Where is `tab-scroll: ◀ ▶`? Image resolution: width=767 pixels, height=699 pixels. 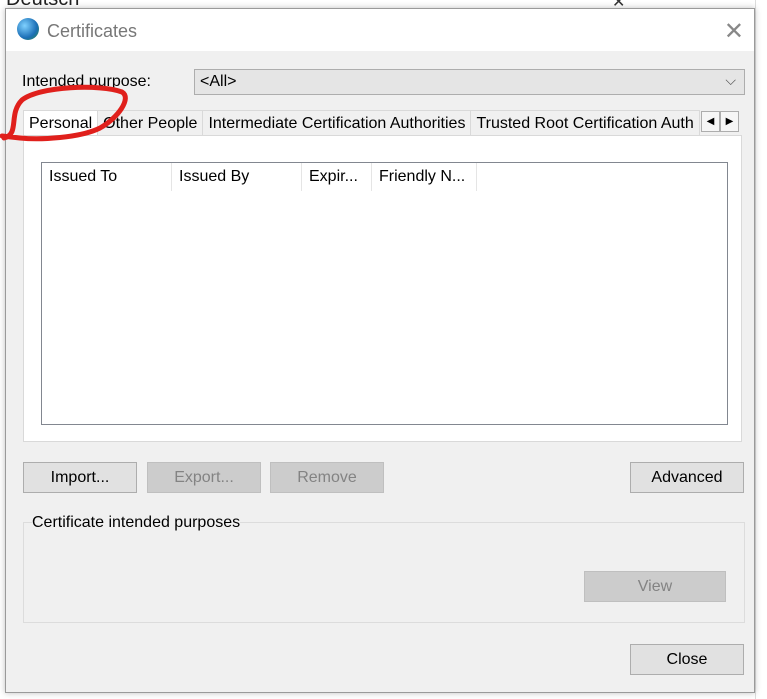
tab-scroll: ◀ ▶ is located at coordinates (720, 121).